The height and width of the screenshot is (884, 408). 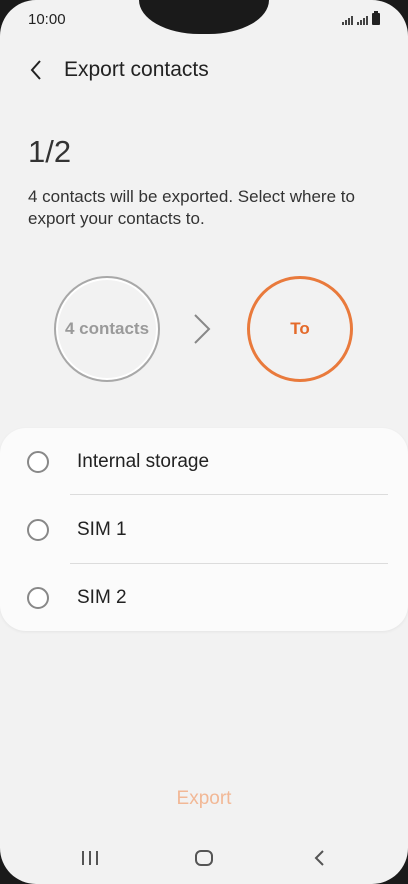 I want to click on app-bar: Export contacts, so click(x=204, y=70).